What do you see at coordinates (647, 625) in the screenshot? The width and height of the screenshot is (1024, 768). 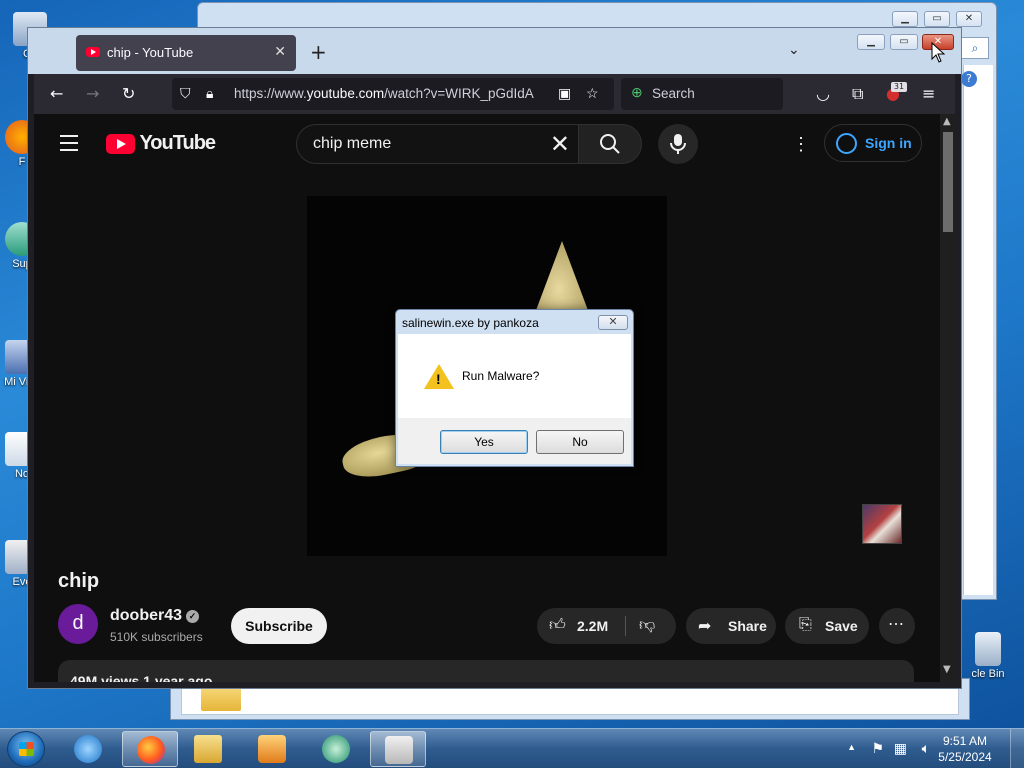 I see `thumbs-down-icon: 👎︎` at bounding box center [647, 625].